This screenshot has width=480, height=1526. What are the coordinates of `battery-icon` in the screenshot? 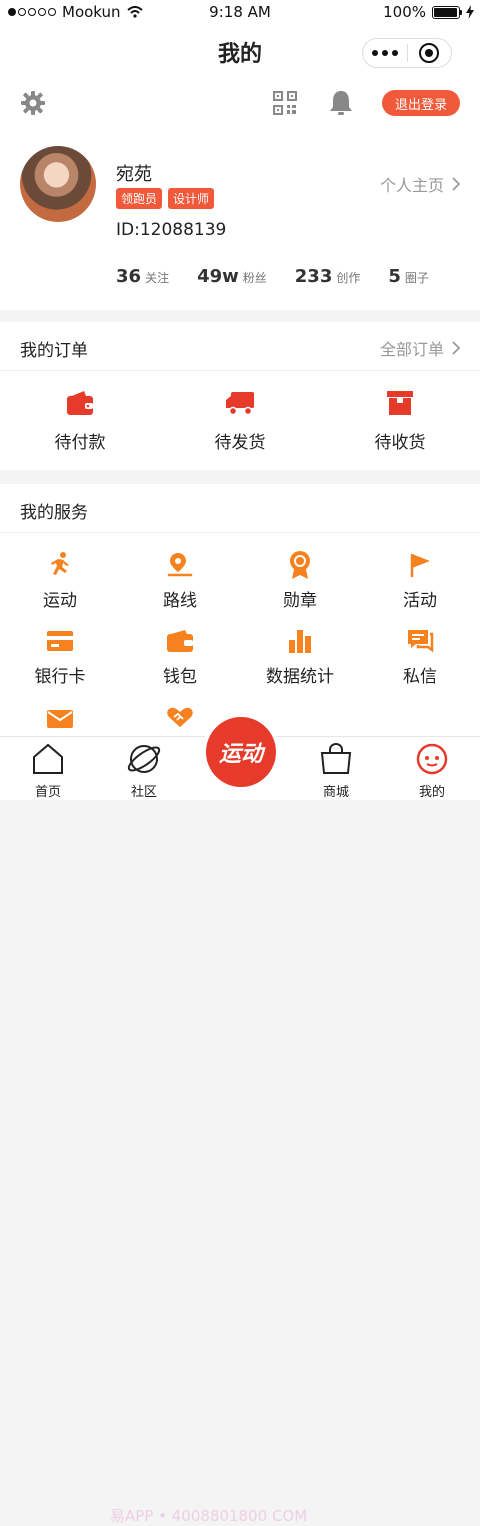 It's located at (447, 12).